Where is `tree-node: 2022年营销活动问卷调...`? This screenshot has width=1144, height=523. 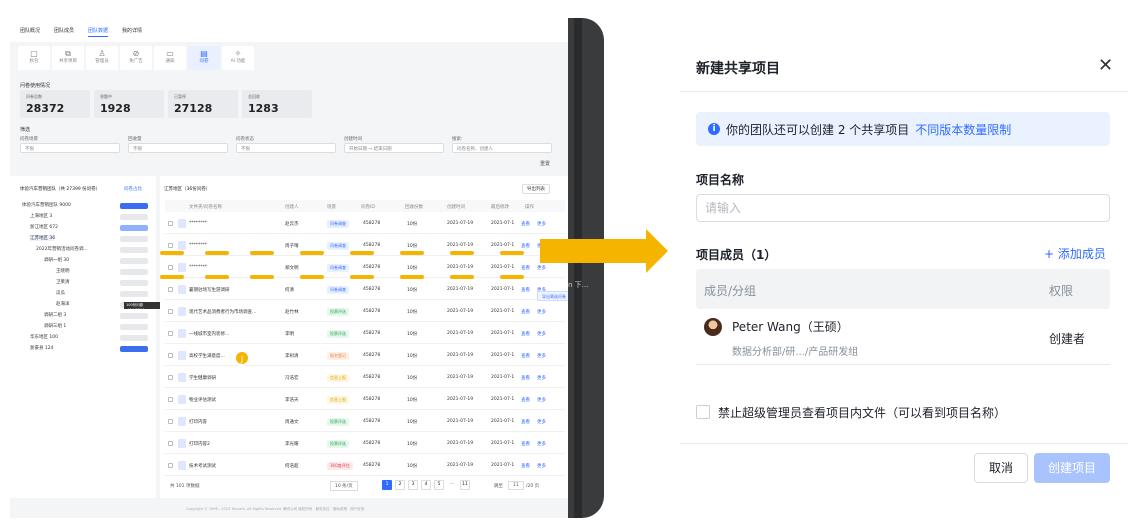 tree-node: 2022年营销活动问卷调... is located at coordinates (62, 249).